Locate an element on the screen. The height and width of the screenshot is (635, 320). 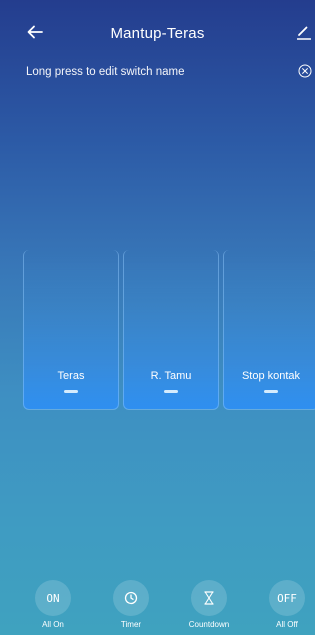
timer-button: Timer is located at coordinates (131, 604).